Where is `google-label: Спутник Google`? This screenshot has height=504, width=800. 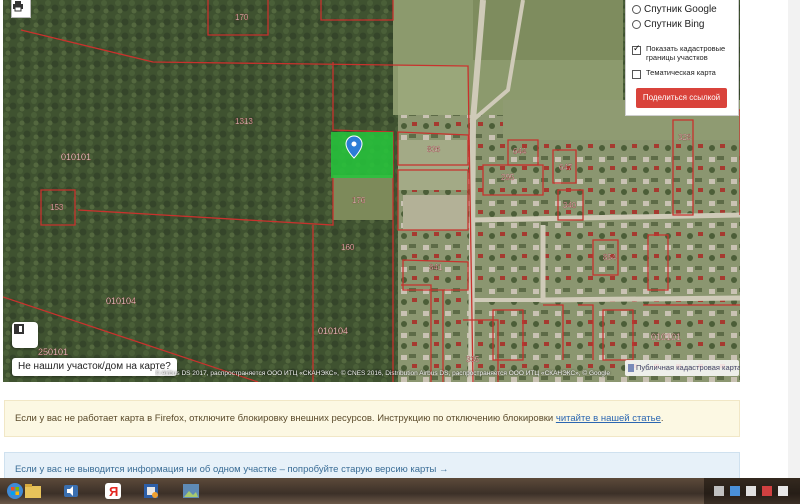
google-label: Спутник Google is located at coordinates (680, 9).